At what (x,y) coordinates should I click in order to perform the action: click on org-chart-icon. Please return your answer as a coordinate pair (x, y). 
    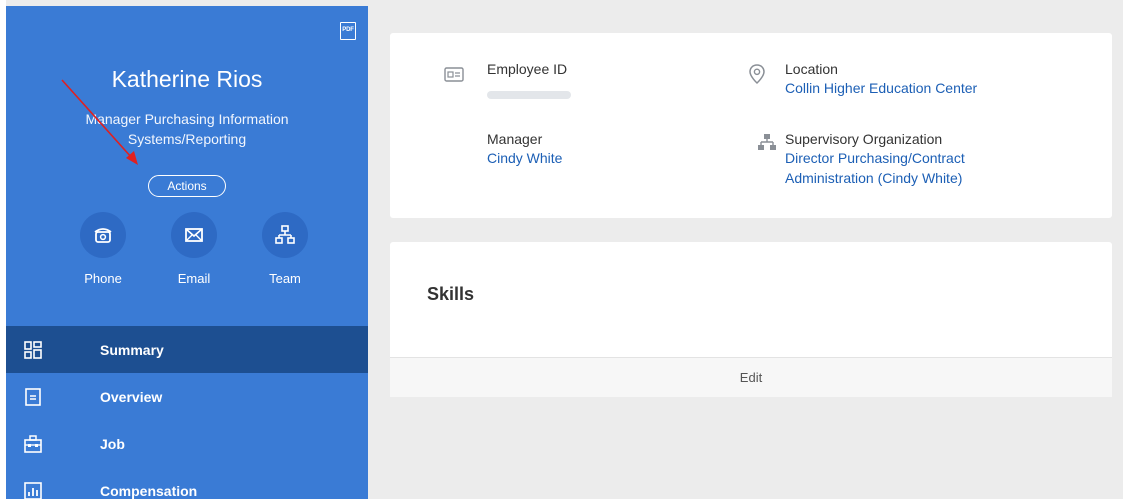
    Looking at the image, I should click on (767, 142).